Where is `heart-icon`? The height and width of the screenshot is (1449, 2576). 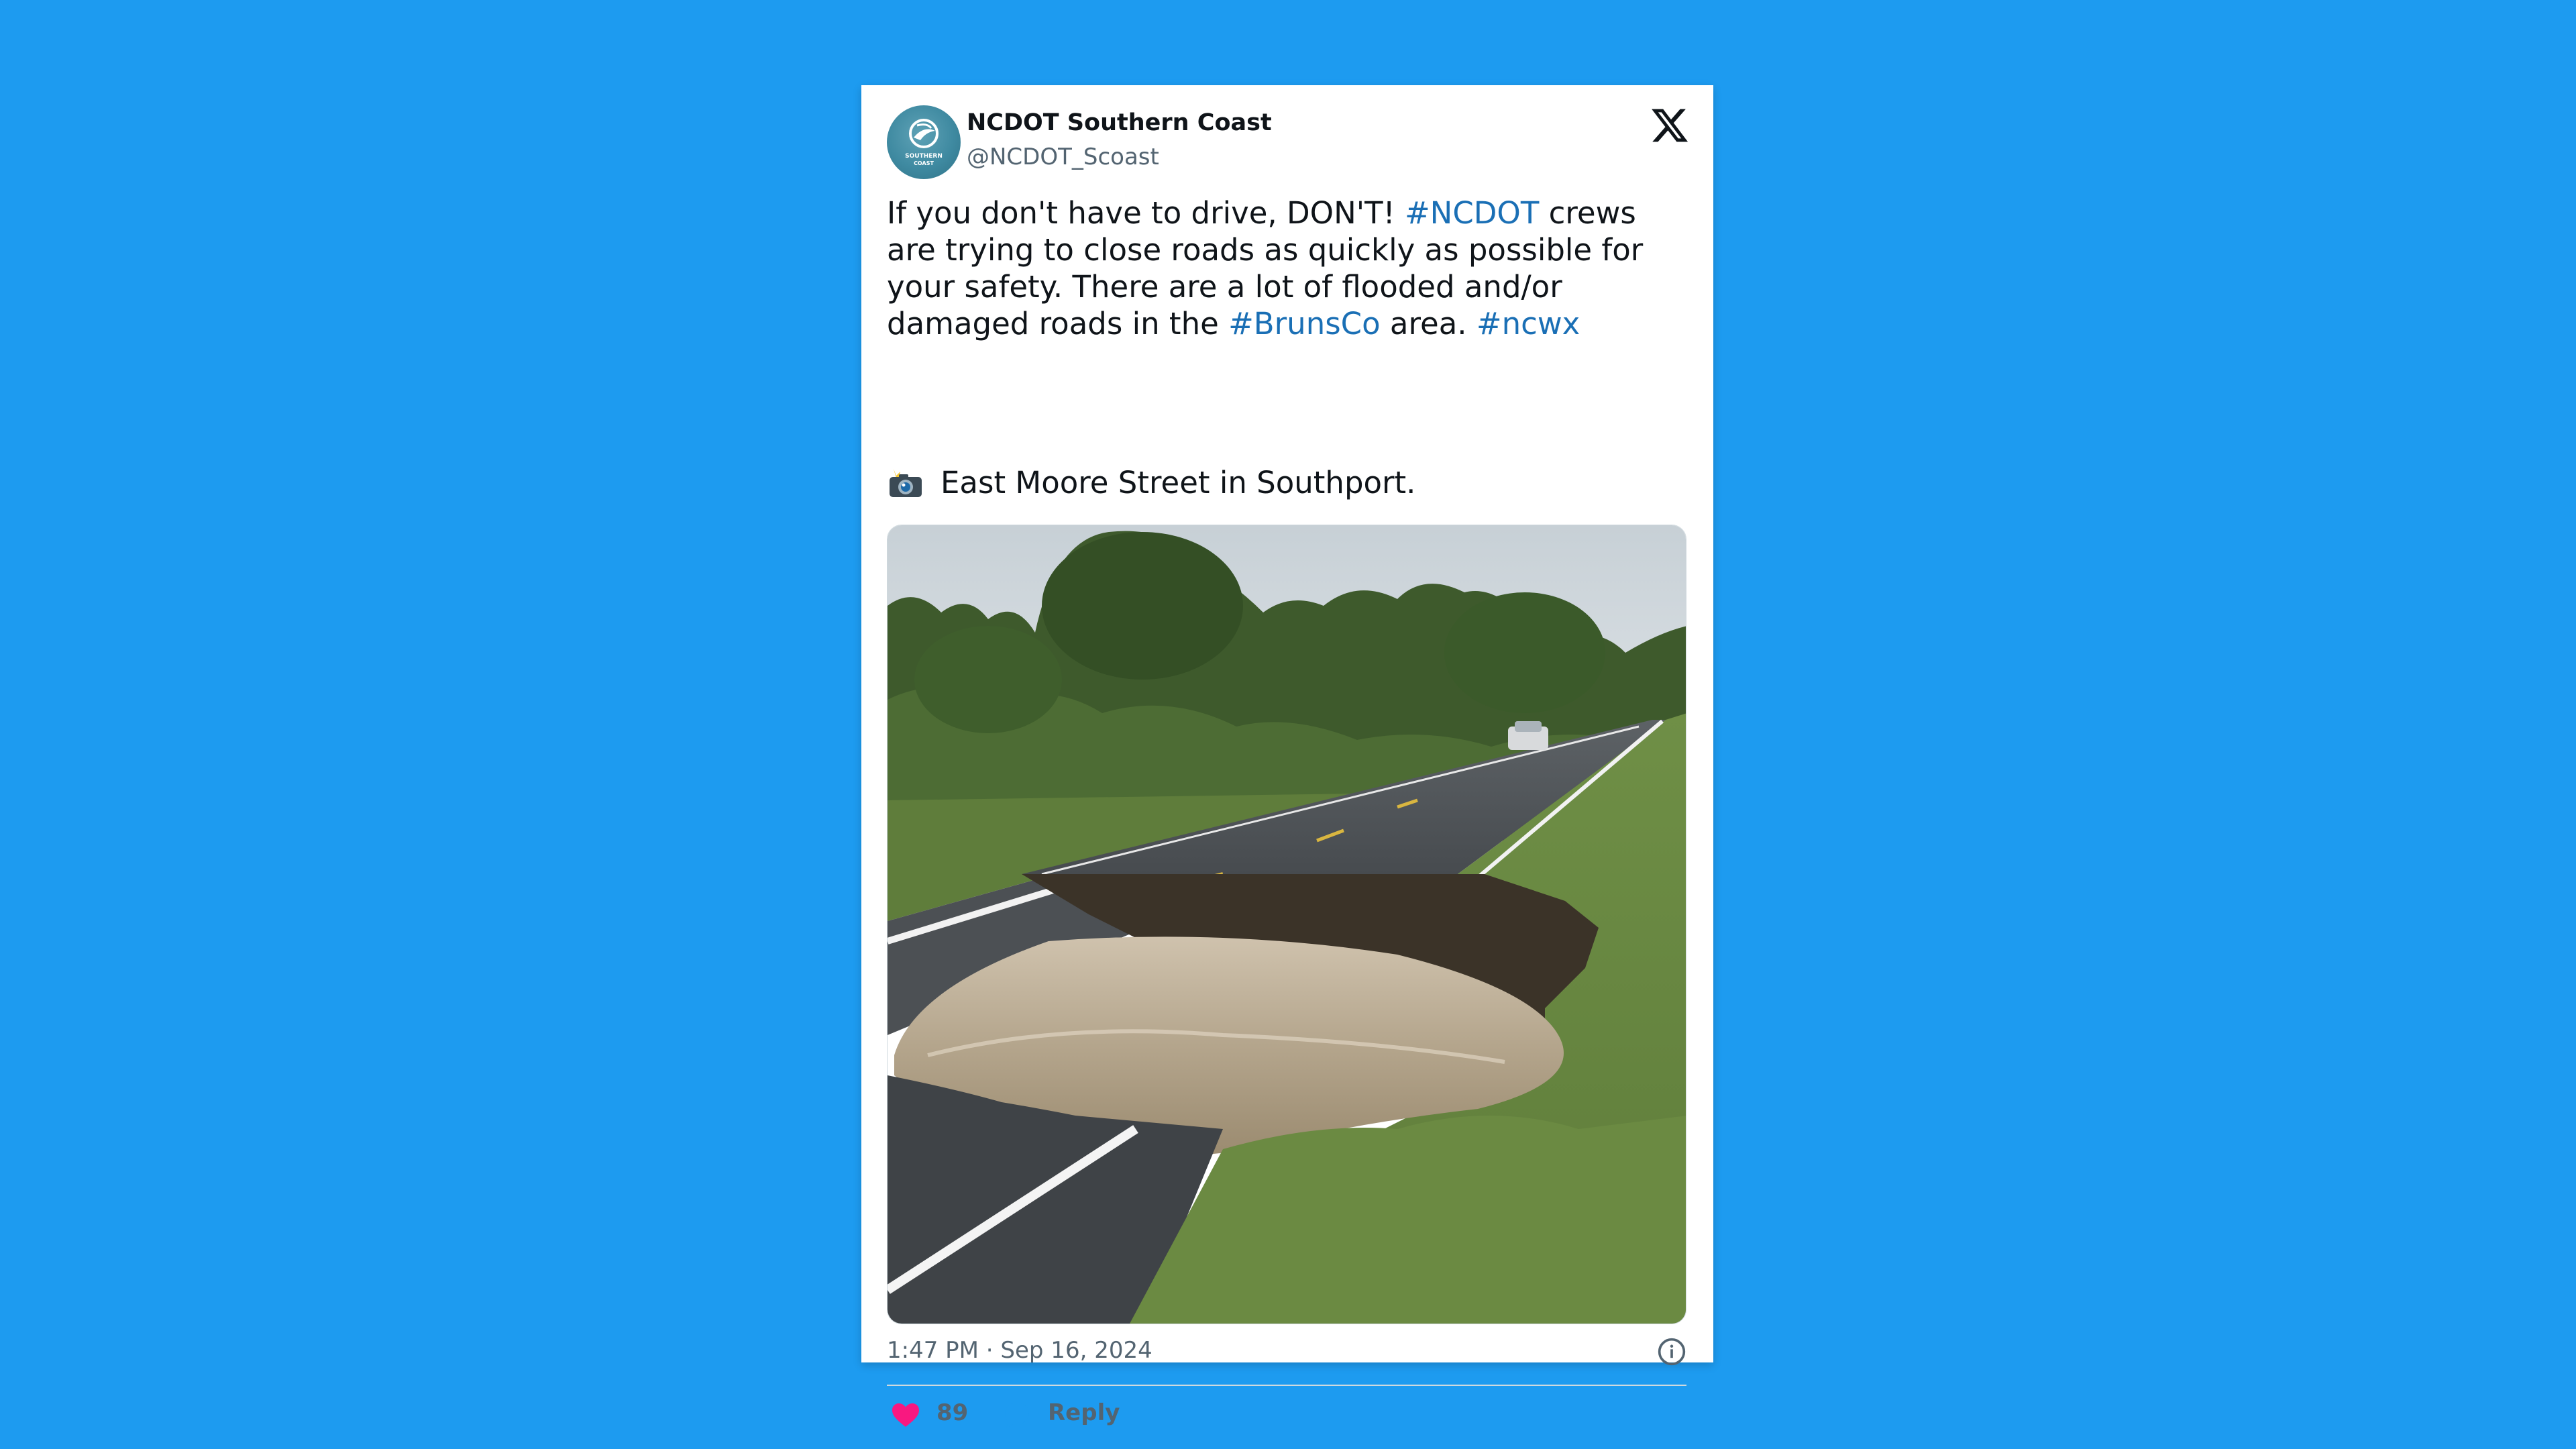
heart-icon is located at coordinates (906, 1415).